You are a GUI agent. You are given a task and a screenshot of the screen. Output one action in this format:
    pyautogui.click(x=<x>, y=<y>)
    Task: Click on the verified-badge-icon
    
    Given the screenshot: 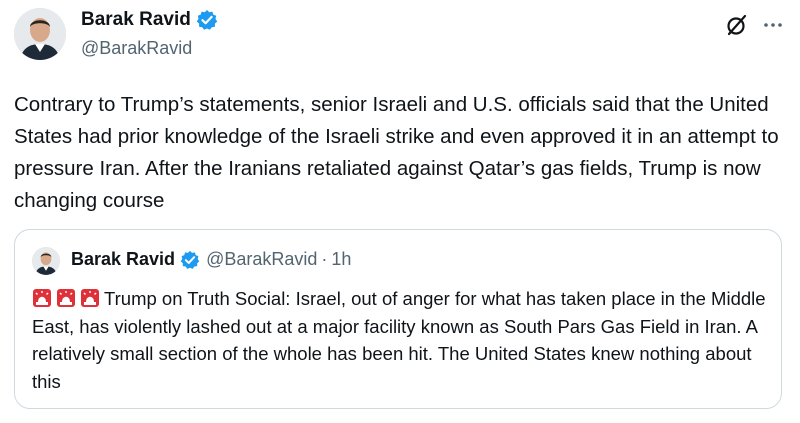 What is the action you would take?
    pyautogui.click(x=207, y=20)
    